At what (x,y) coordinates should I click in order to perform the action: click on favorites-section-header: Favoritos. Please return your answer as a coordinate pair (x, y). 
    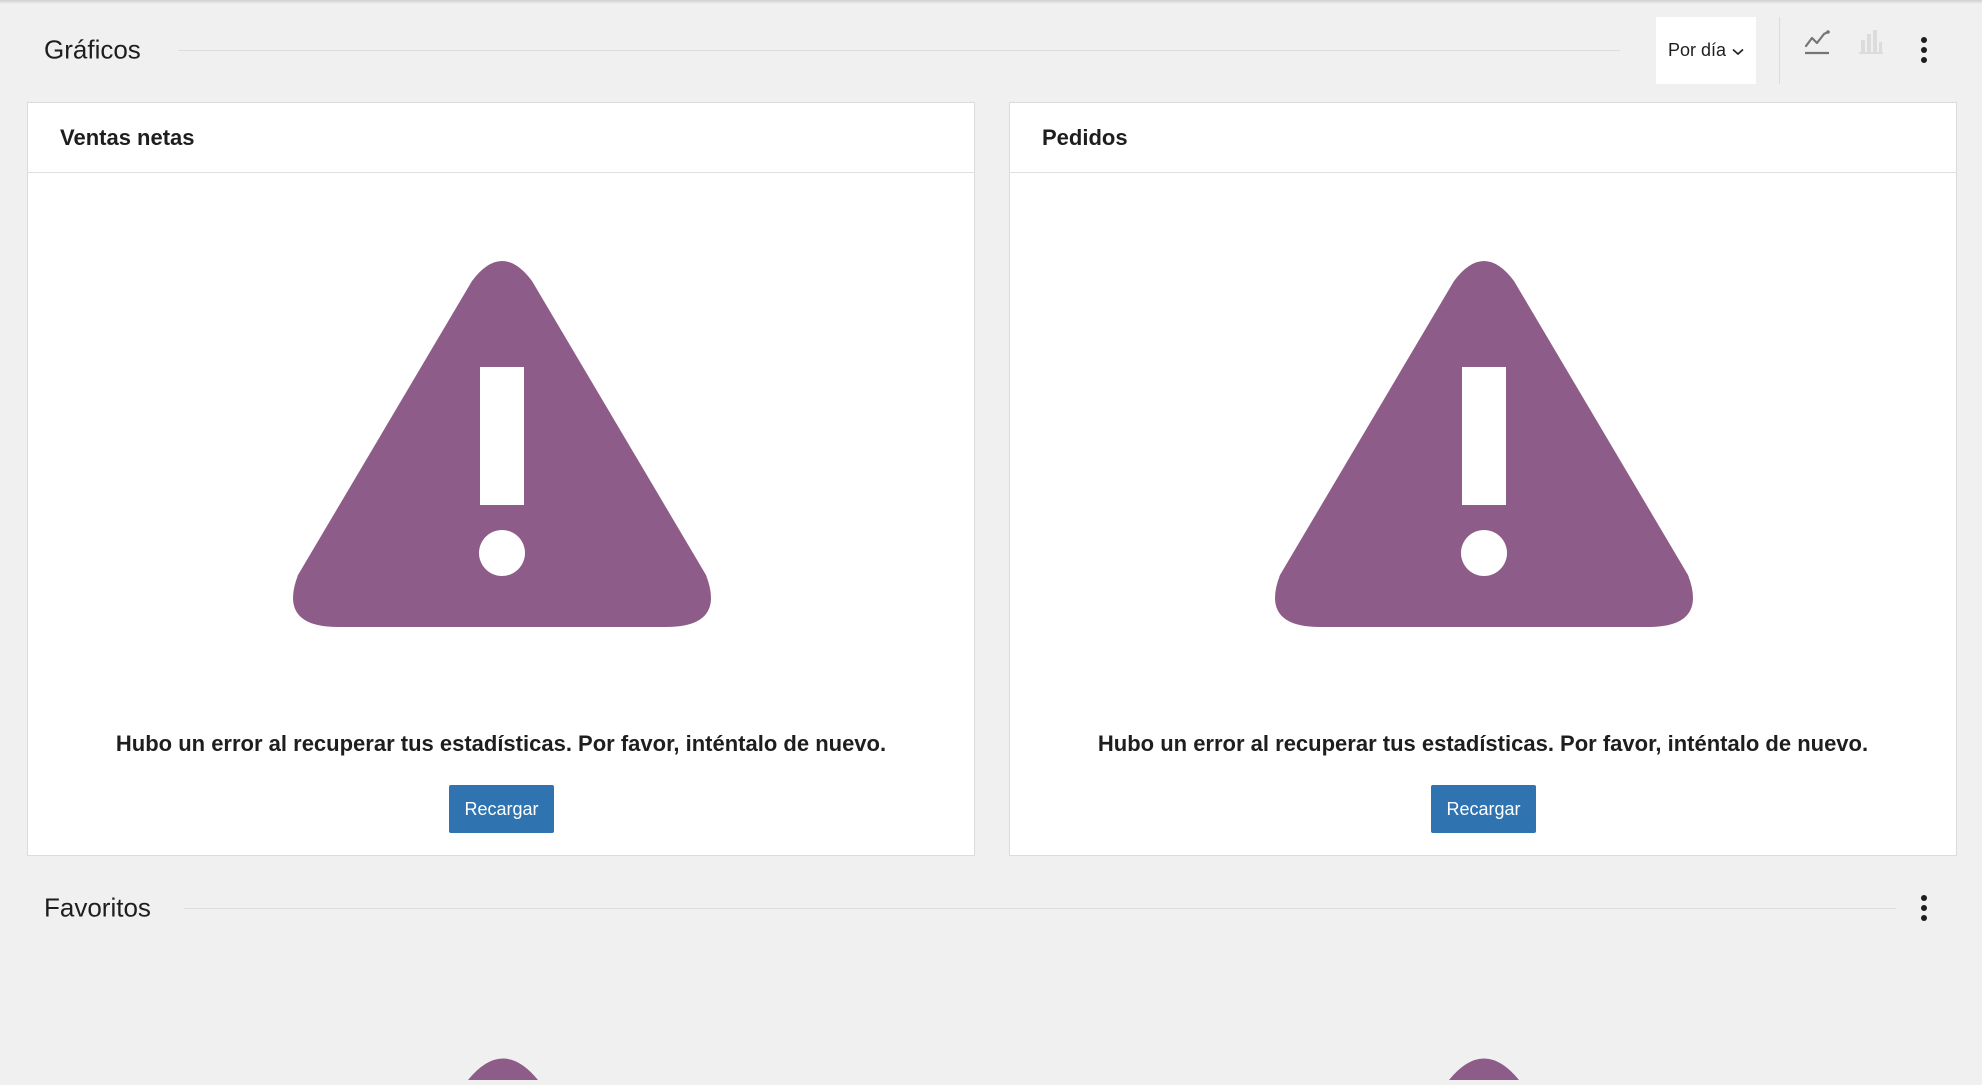
    Looking at the image, I should click on (991, 908).